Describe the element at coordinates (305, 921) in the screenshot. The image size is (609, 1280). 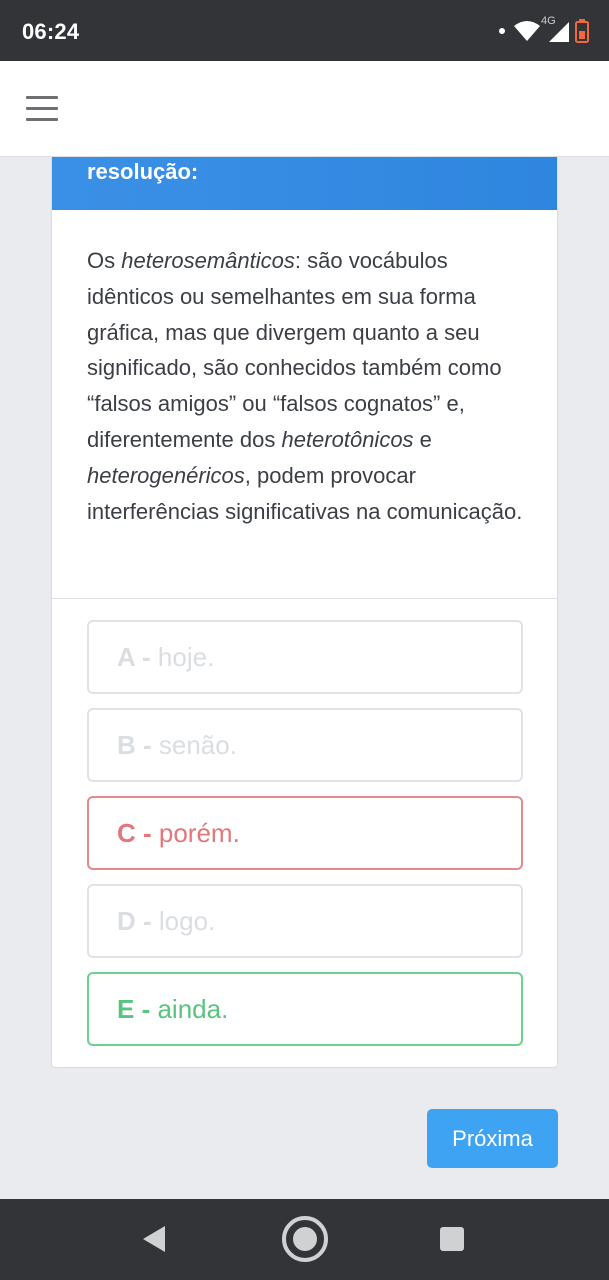
I see `option-d: D - logo.` at that location.